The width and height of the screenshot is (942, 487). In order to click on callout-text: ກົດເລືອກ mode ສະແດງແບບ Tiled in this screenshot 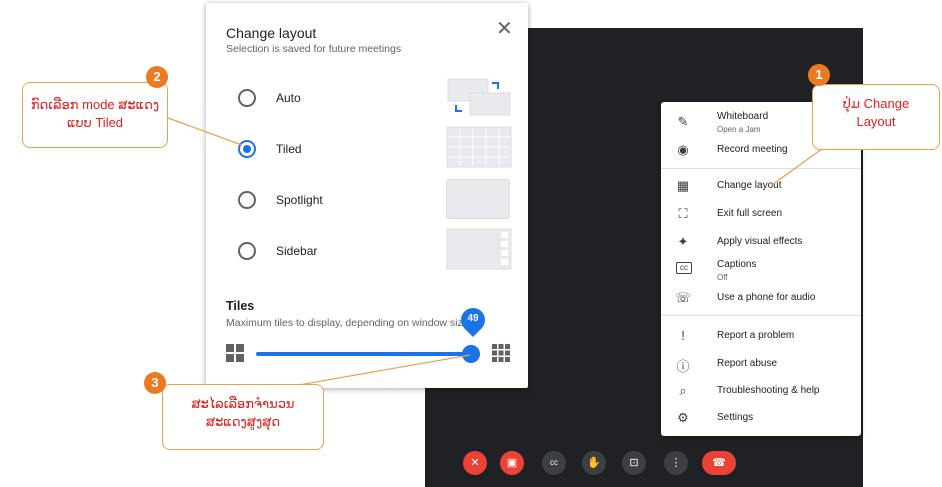, I will do `click(95, 113)`.